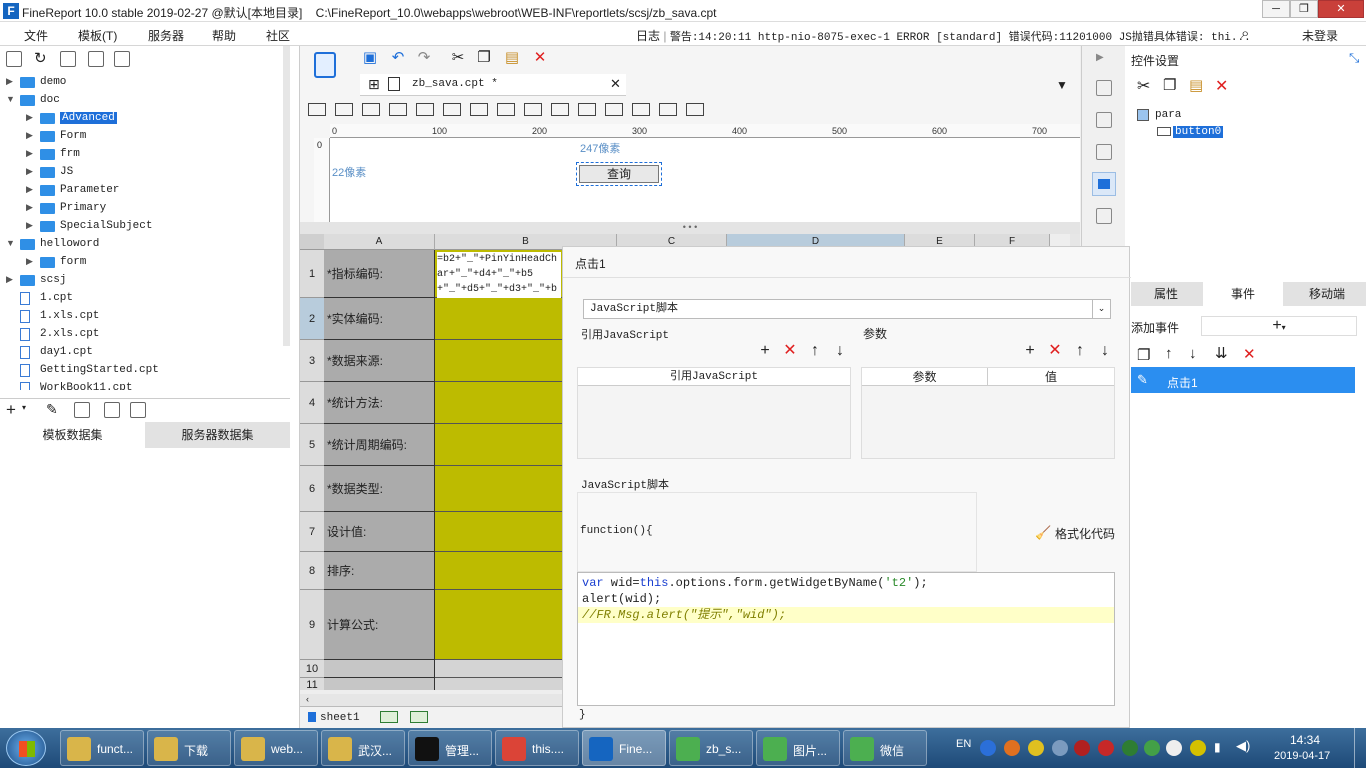 This screenshot has width=1366, height=768. What do you see at coordinates (452, 109) in the screenshot?
I see `table-widget-icon` at bounding box center [452, 109].